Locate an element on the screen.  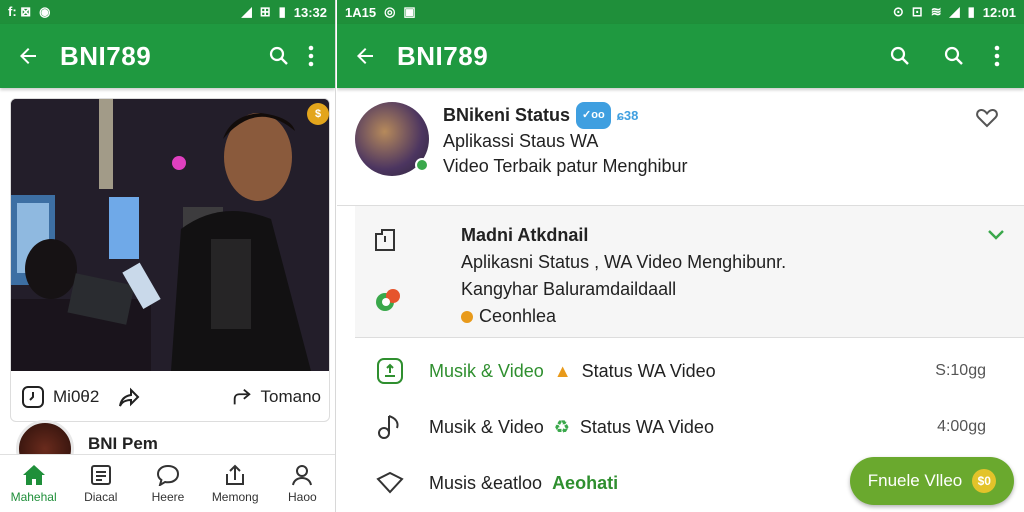
heart-icon is located at coordinates (991, 150).